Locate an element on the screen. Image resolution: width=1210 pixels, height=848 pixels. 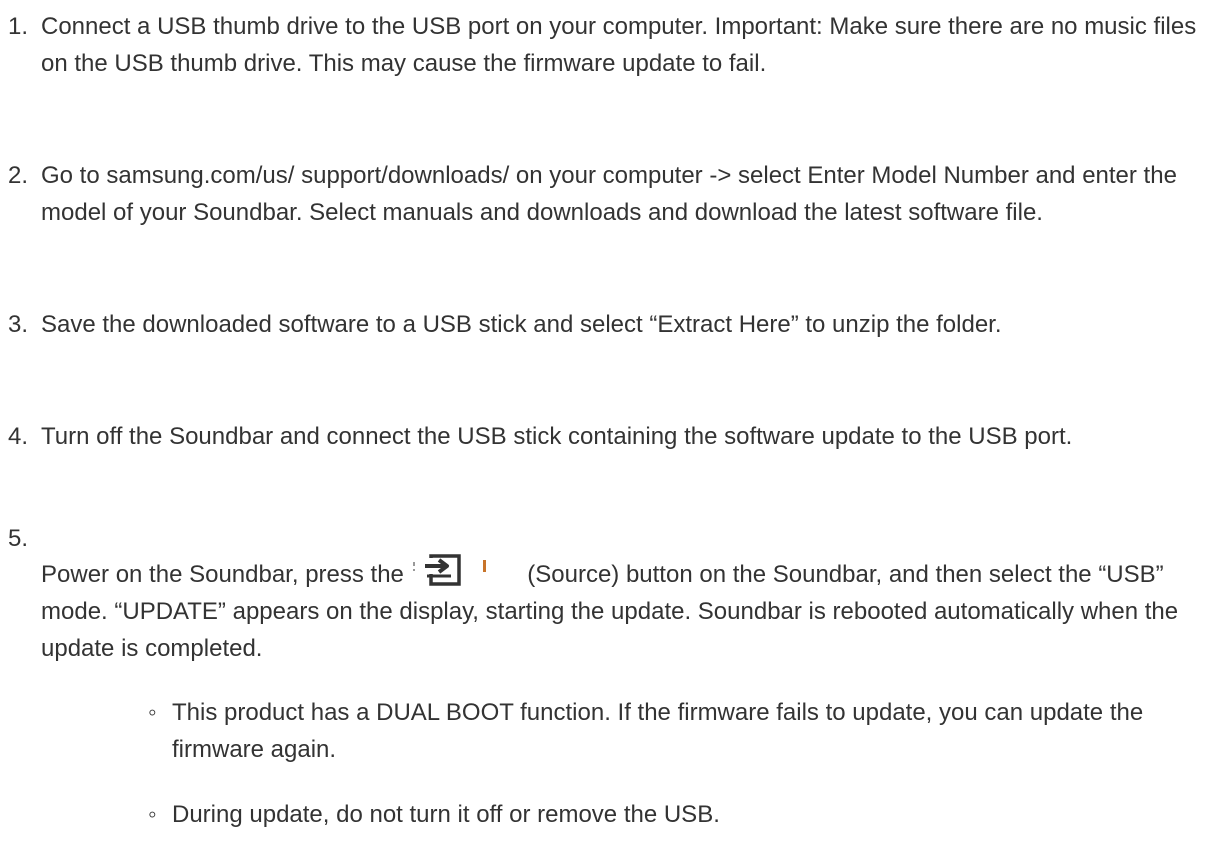
step-number: 1. is located at coordinates (18, 26).